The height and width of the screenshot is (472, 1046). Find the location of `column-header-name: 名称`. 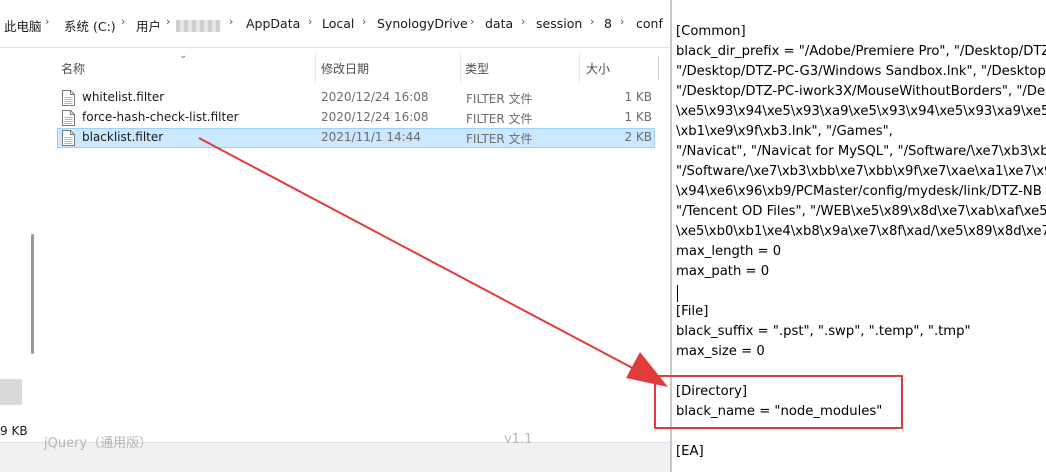

column-header-name: 名称 is located at coordinates (73, 68).